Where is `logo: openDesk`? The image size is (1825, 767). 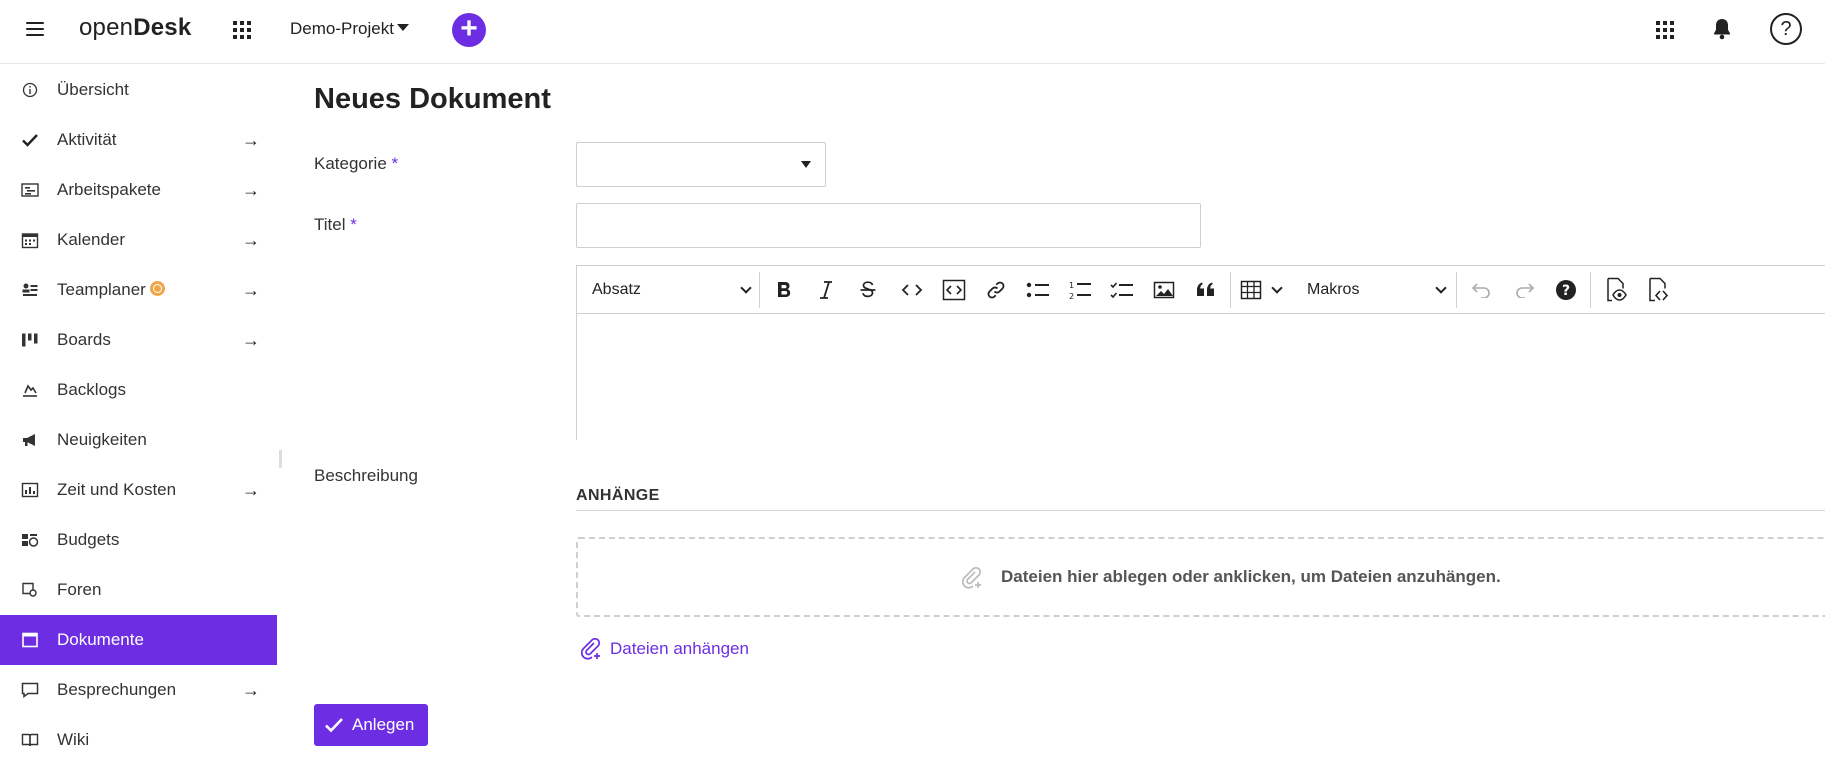
logo: openDesk is located at coordinates (135, 28).